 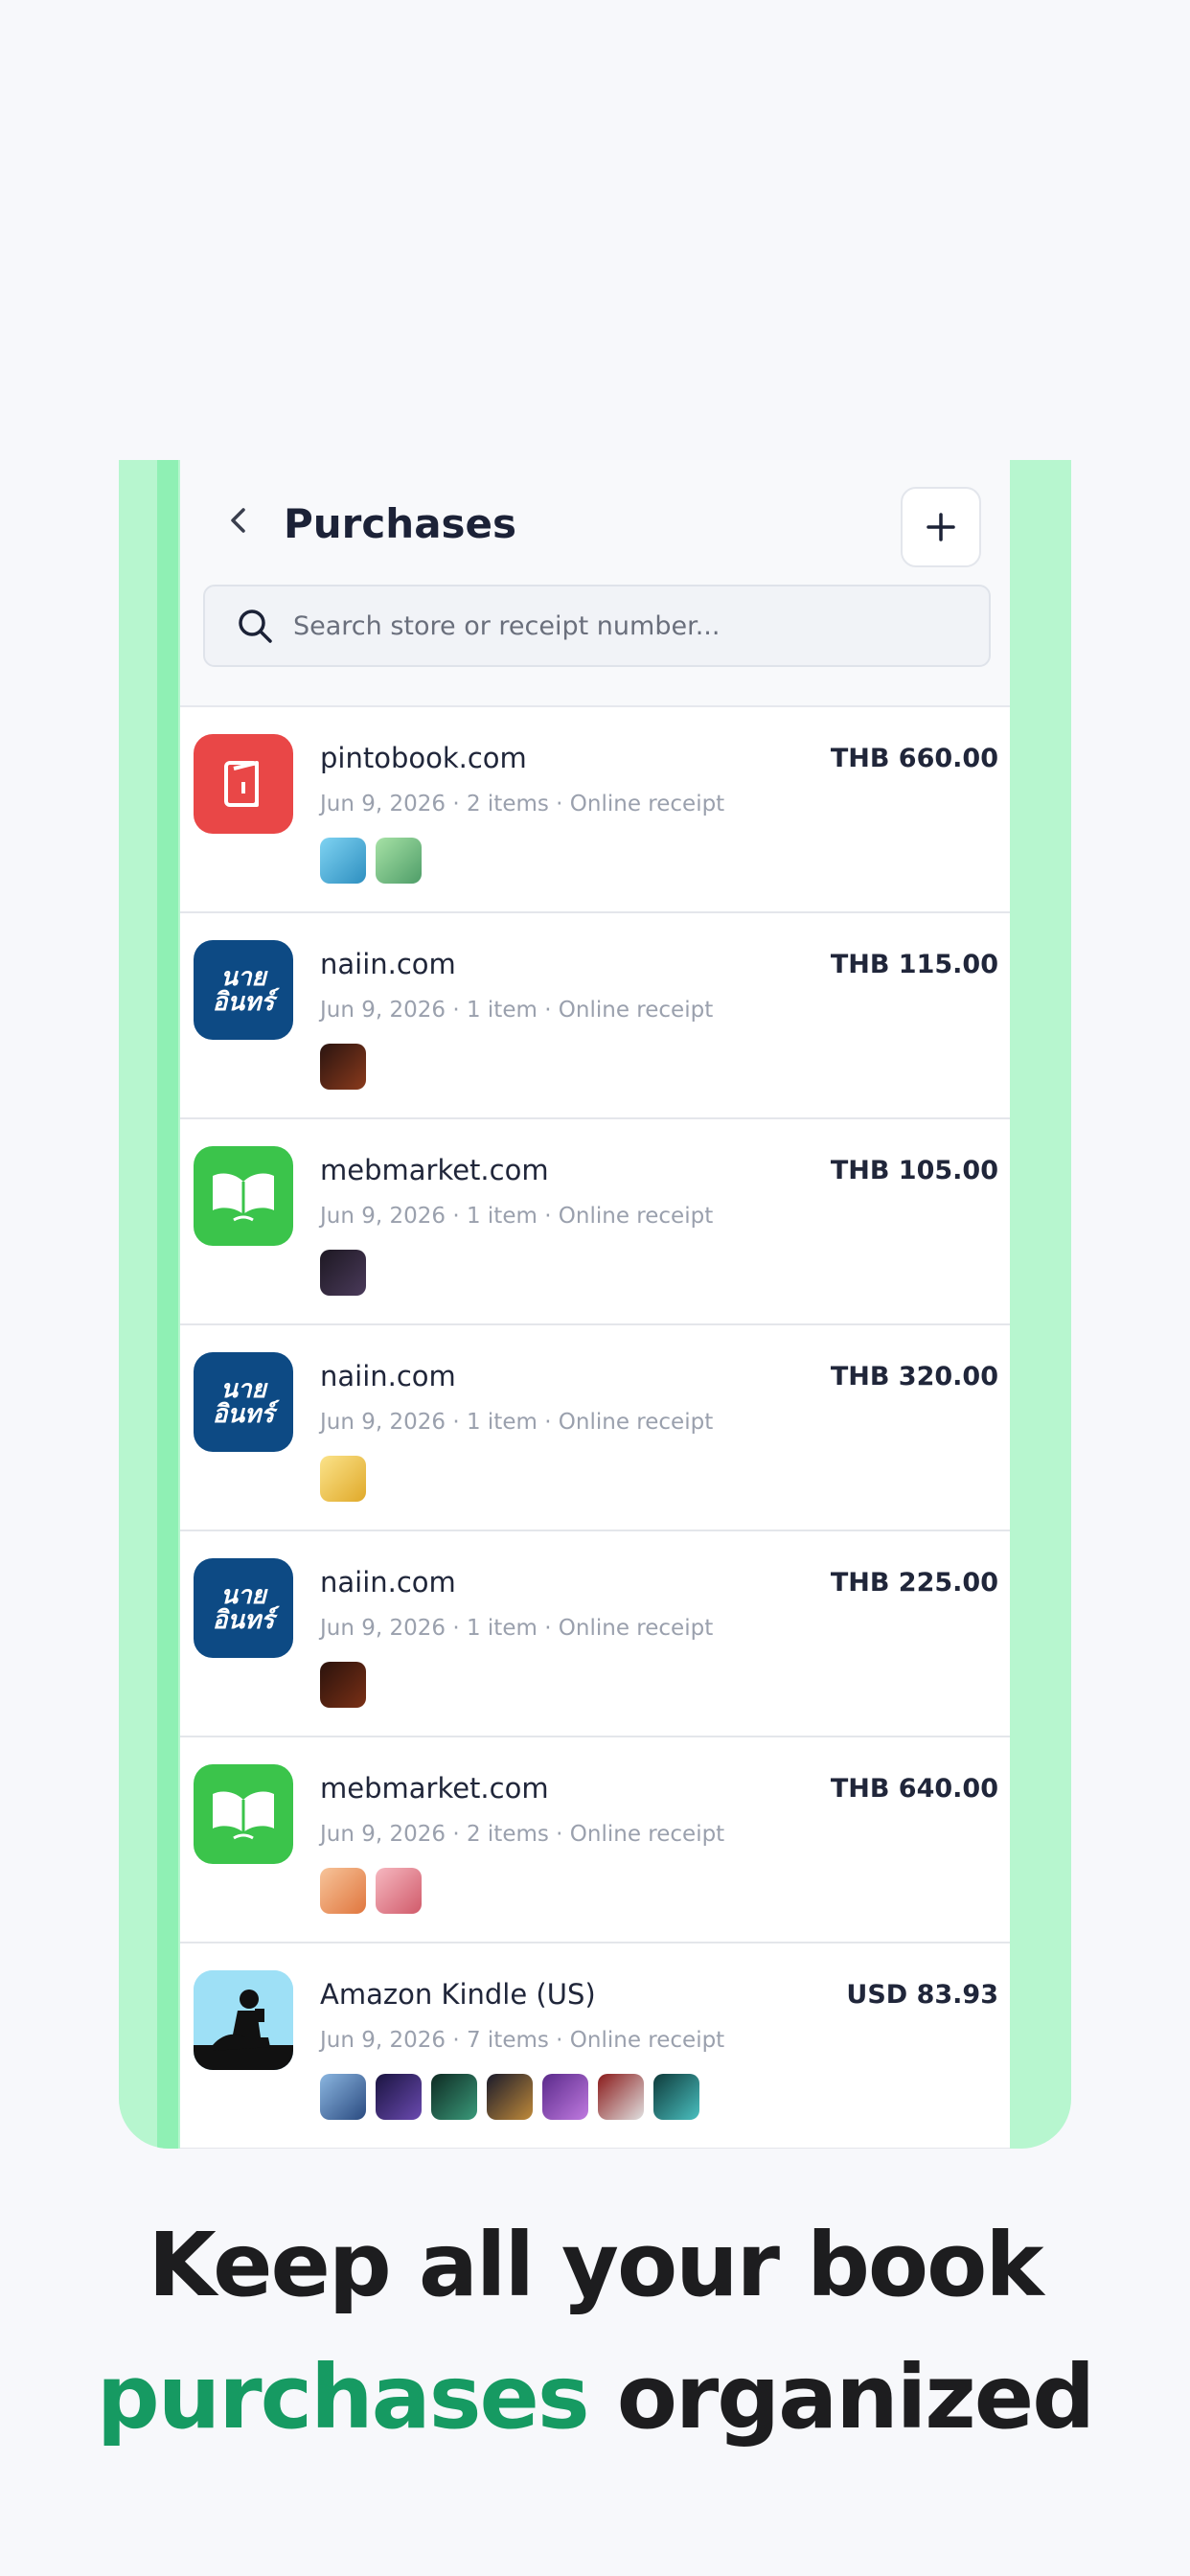 I want to click on headline-line-2: purchases organized, so click(x=595, y=2397).